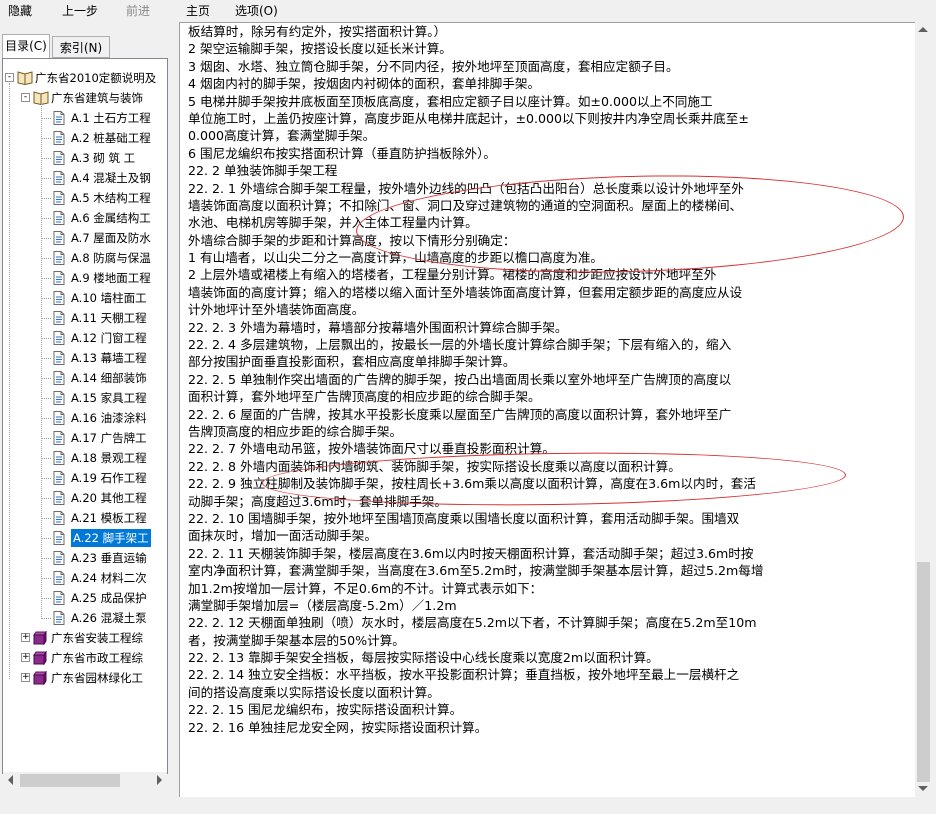 This screenshot has height=814, width=936. Describe the element at coordinates (85, 118) in the screenshot. I see `tree-item: A.1 土石方工程` at that location.